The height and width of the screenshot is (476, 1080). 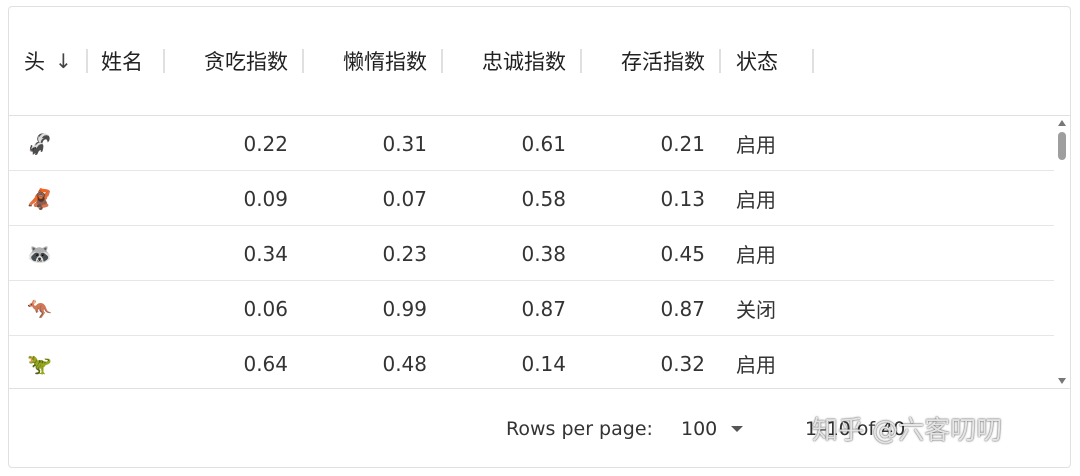 What do you see at coordinates (579, 428) in the screenshot?
I see `rows-per-page-label: Rows per page:` at bounding box center [579, 428].